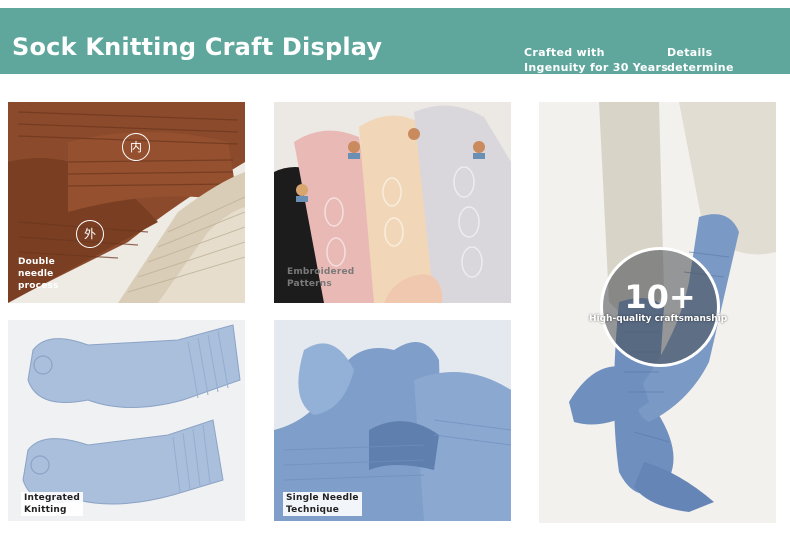 This screenshot has height=535, width=790. I want to click on single-needle-photo, so click(392, 420).